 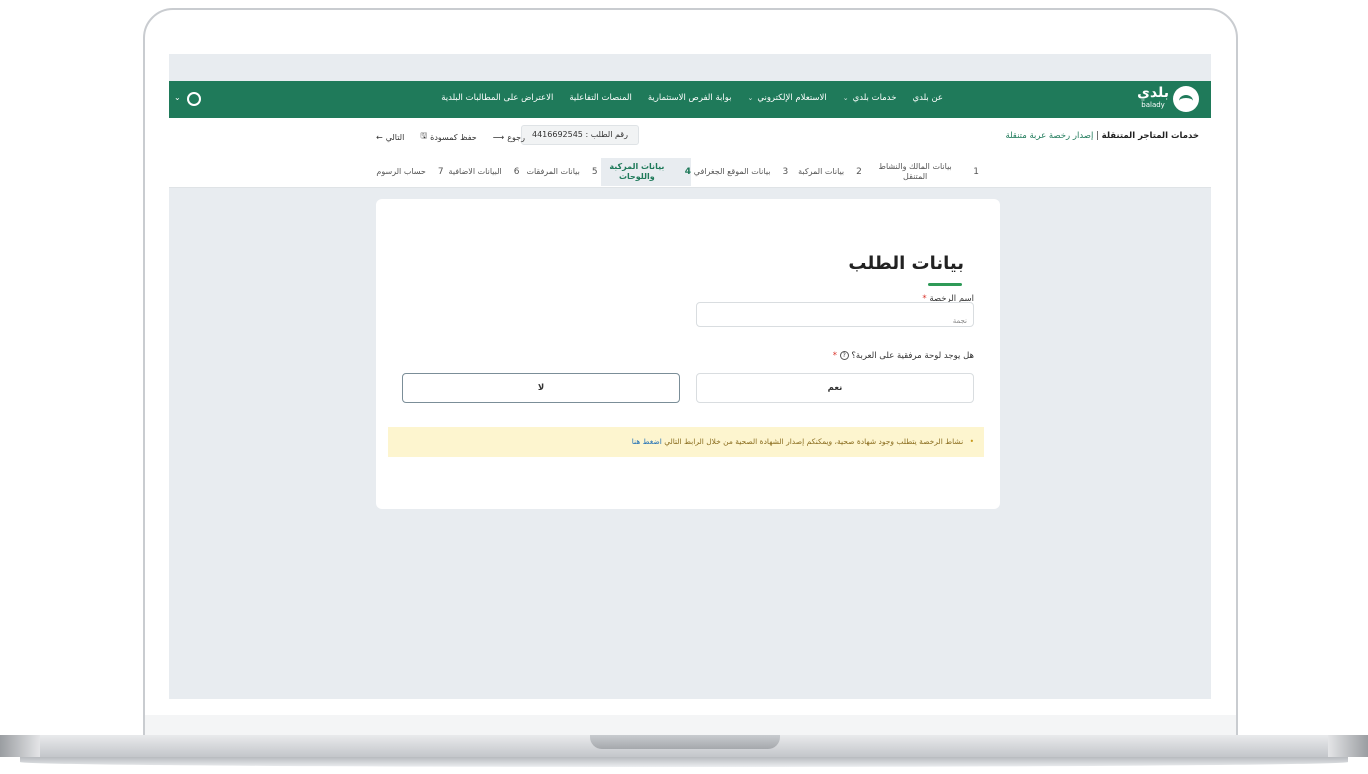 I want to click on step-6: 6 البيانات الاضافية, so click(x=484, y=172).